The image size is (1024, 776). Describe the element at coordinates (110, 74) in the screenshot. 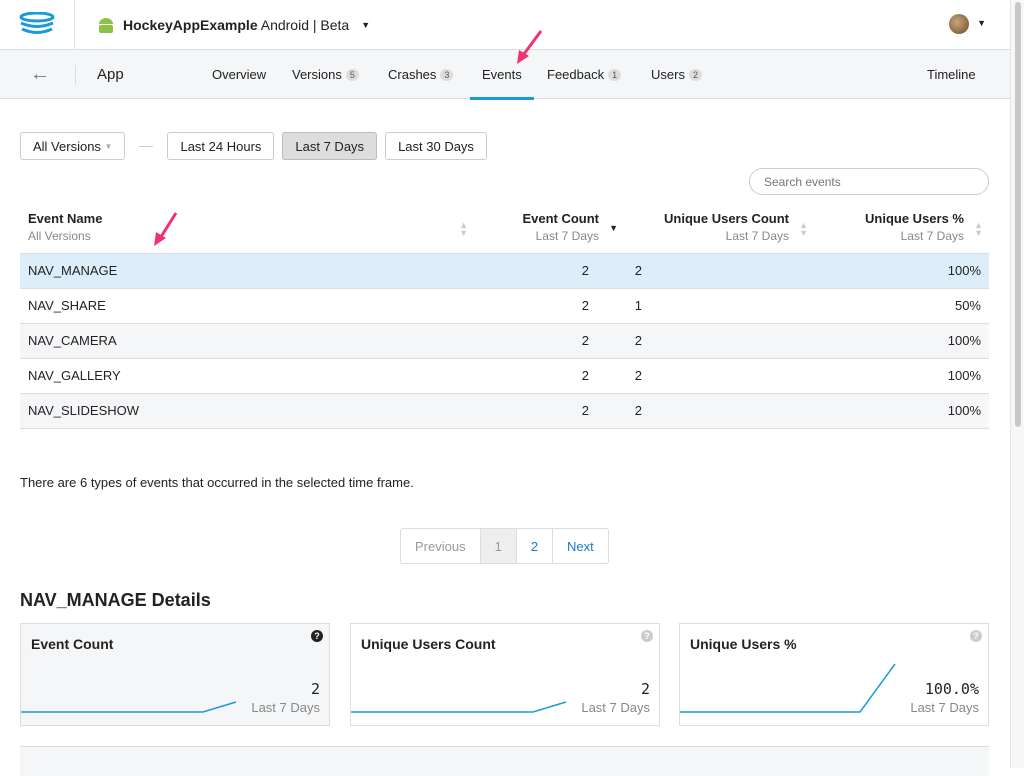

I see `section-title: App` at that location.